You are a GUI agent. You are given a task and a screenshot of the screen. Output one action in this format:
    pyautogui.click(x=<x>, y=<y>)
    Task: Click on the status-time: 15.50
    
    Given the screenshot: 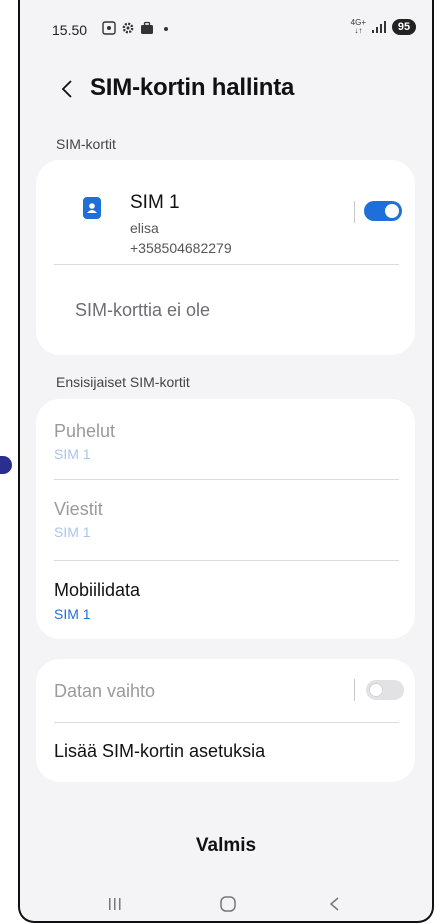 What is the action you would take?
    pyautogui.click(x=70, y=30)
    